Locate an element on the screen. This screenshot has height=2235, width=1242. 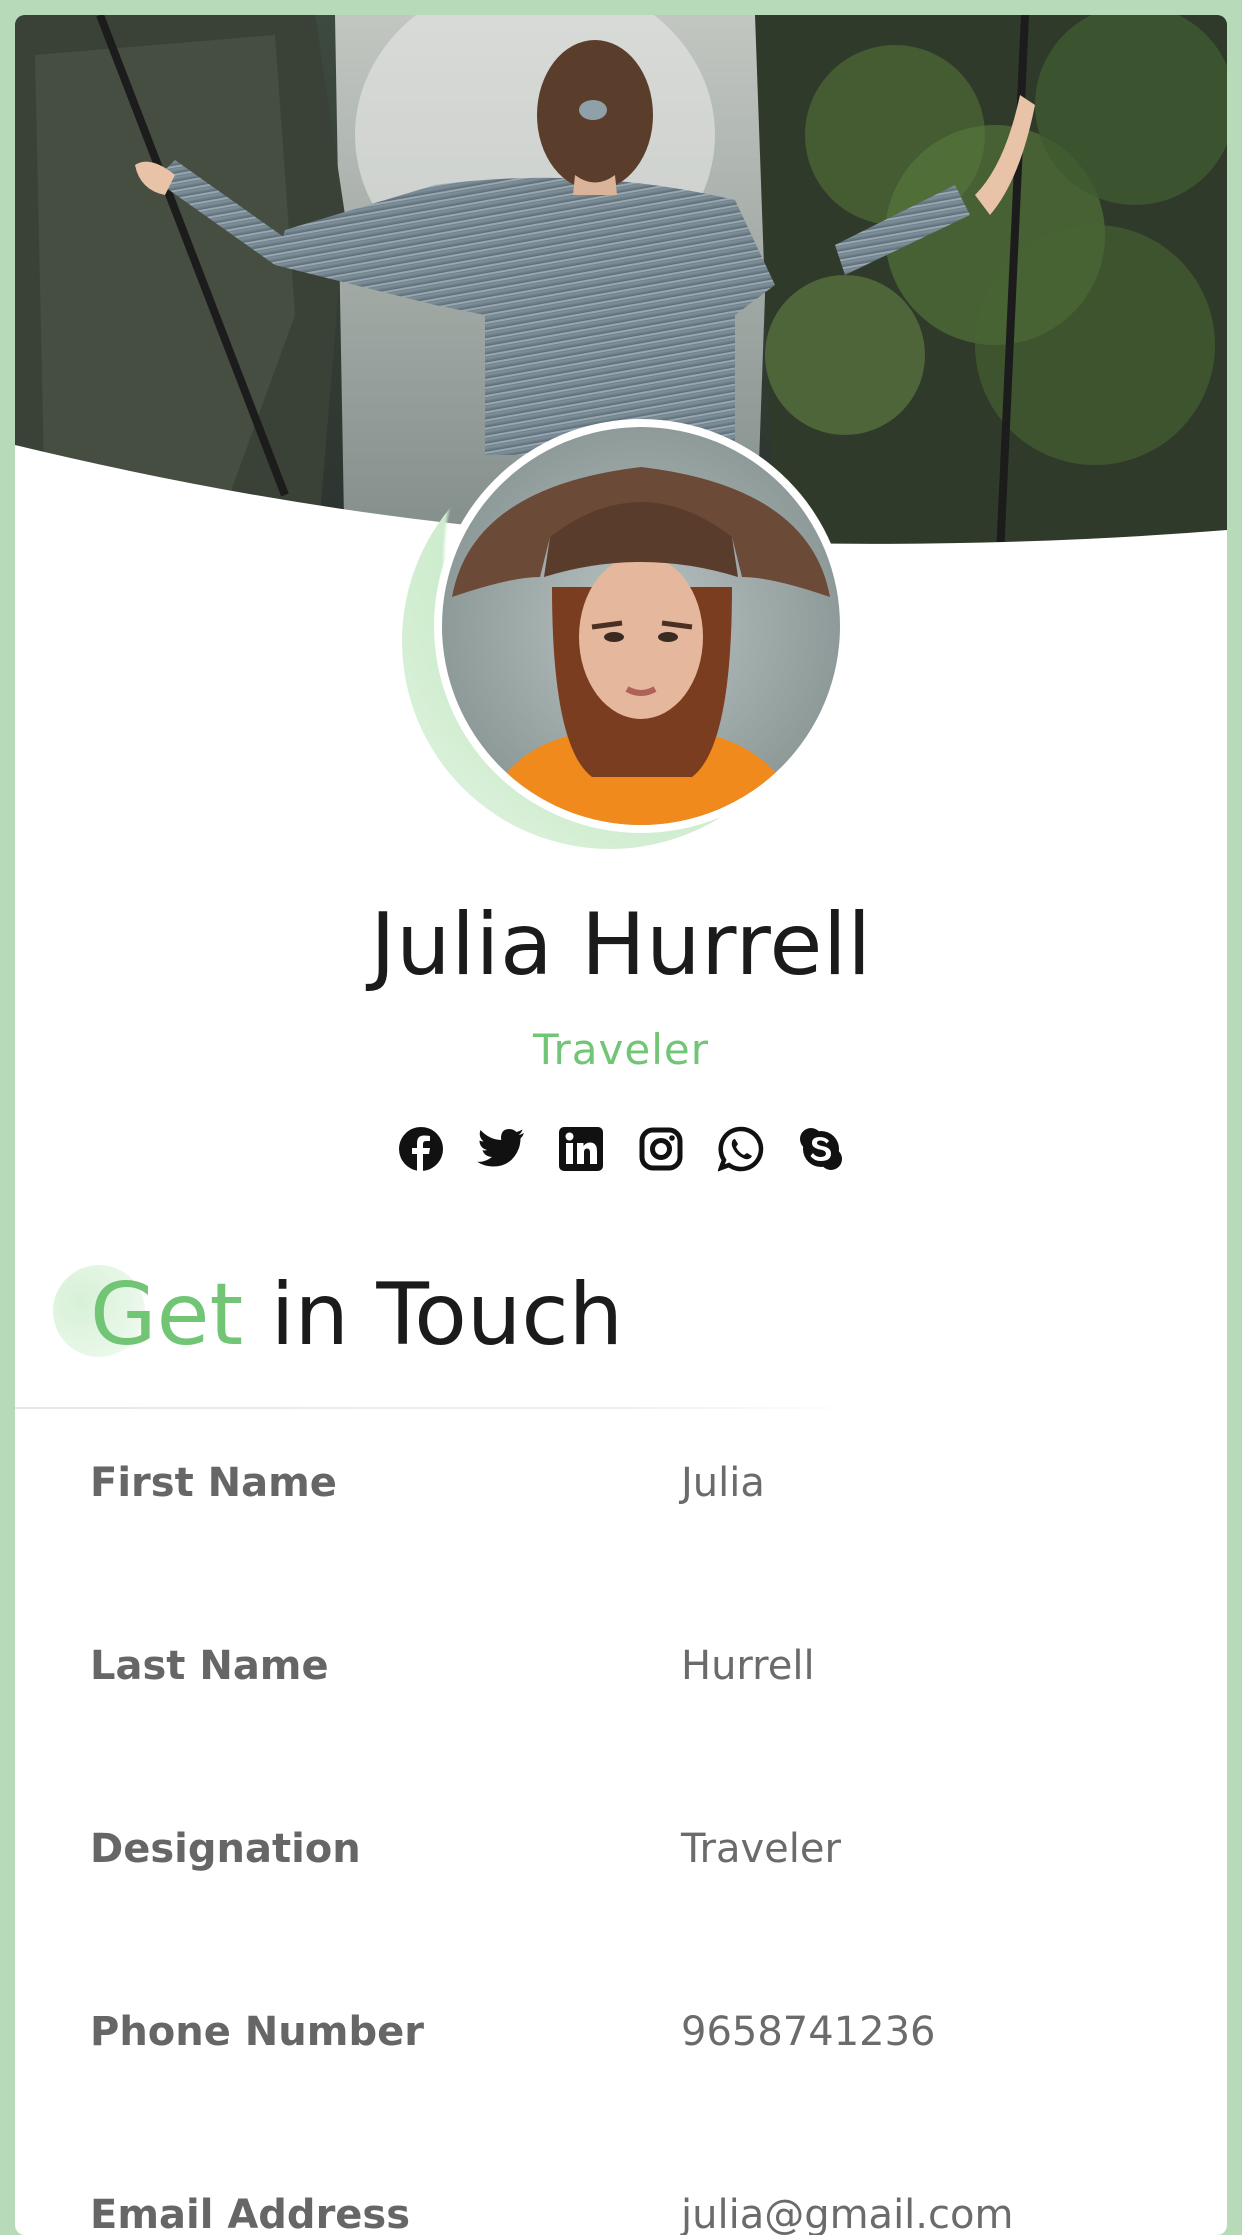
divider is located at coordinates (621, 1408).